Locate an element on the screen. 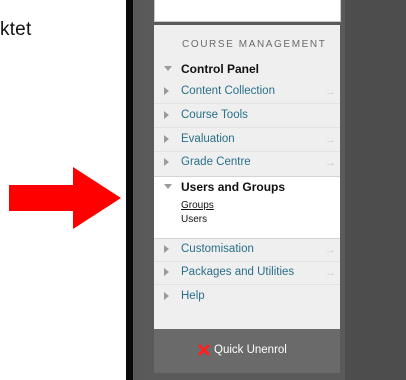  menu-item-users-and-groups: Users and Groups is located at coordinates (247, 187).